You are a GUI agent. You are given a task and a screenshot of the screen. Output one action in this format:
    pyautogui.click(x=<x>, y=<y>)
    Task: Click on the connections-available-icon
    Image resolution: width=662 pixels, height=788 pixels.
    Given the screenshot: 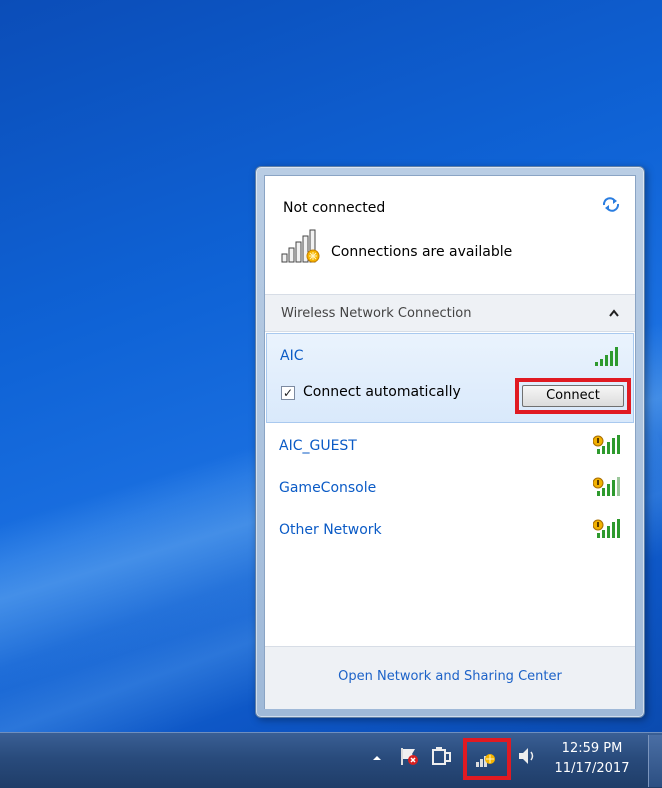 What is the action you would take?
    pyautogui.click(x=300, y=246)
    